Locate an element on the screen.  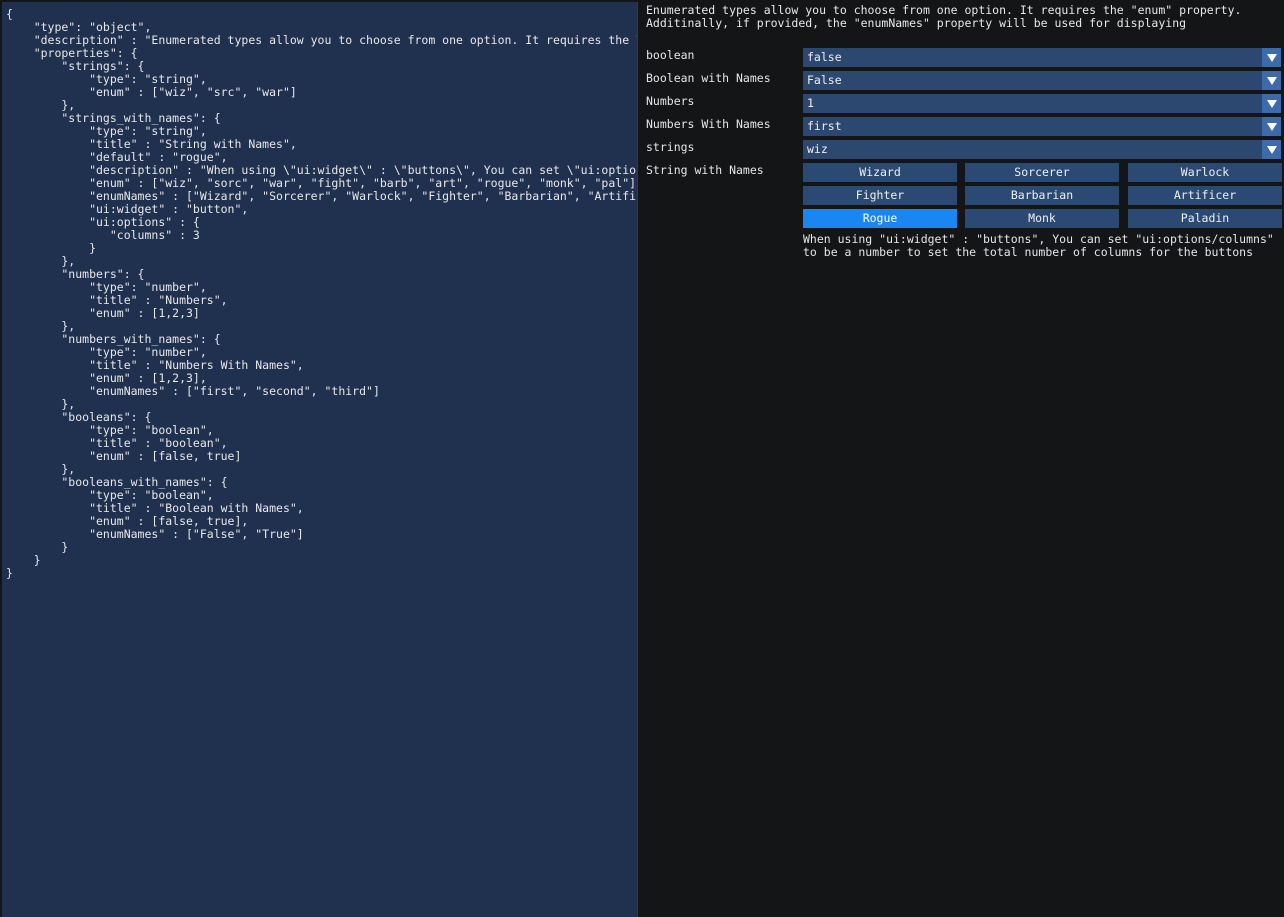
option-button-wizard: Wizard is located at coordinates (880, 172).